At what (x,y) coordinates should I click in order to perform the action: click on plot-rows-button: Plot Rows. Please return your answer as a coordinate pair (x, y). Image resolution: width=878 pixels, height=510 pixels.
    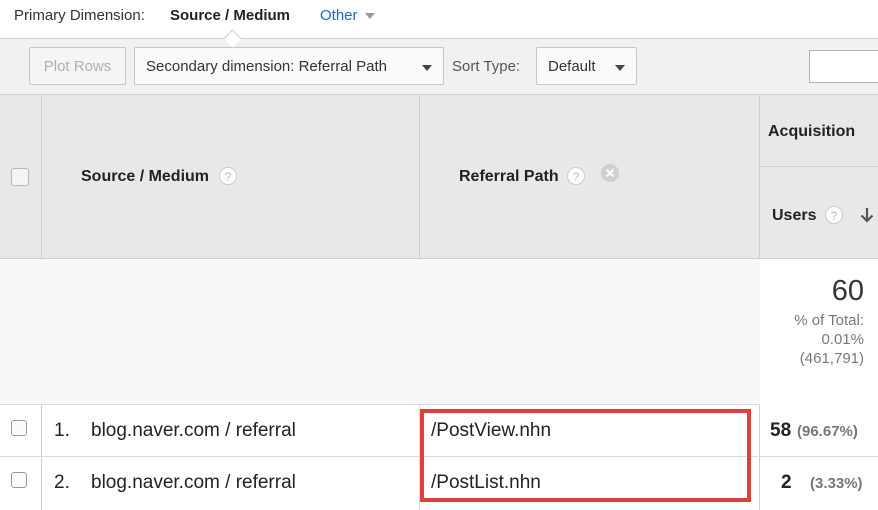
    Looking at the image, I should click on (77, 66).